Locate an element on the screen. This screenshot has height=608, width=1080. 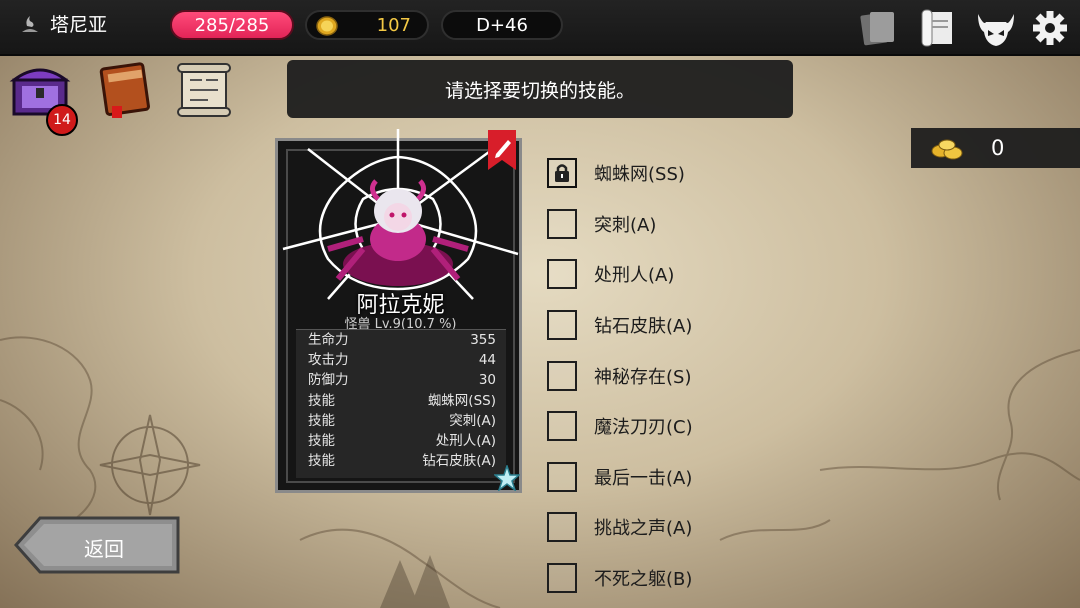
skill-option: 处刑人(A) is located at coordinates (610, 274).